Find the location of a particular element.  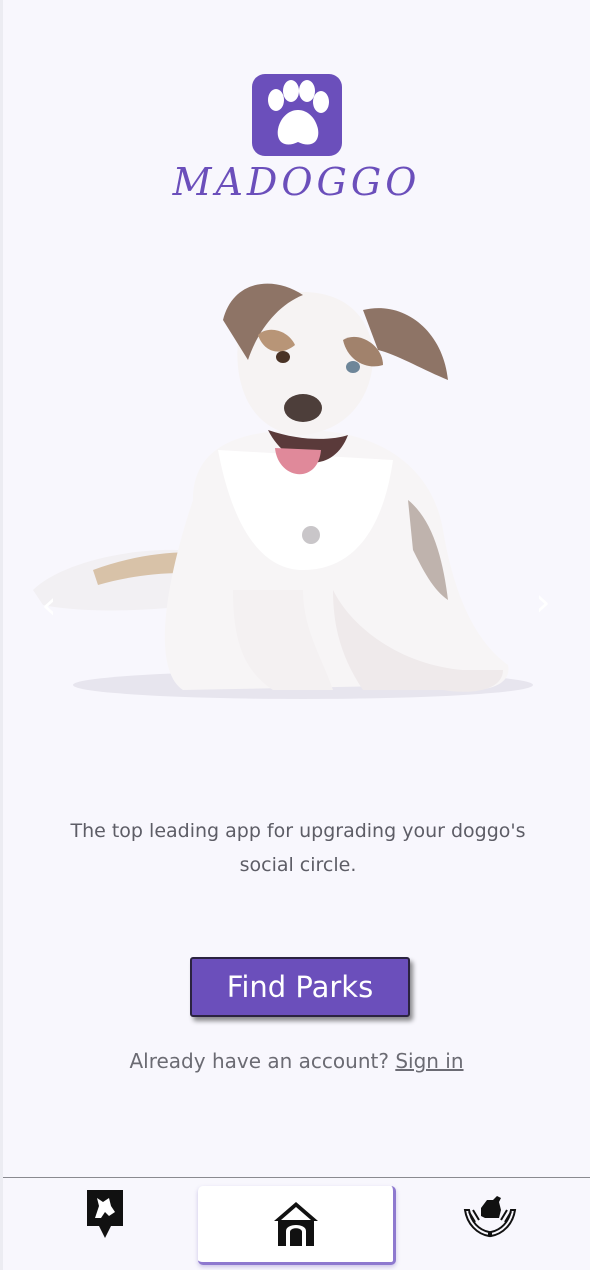

dog-park-pin-icon is located at coordinates (105, 1214).